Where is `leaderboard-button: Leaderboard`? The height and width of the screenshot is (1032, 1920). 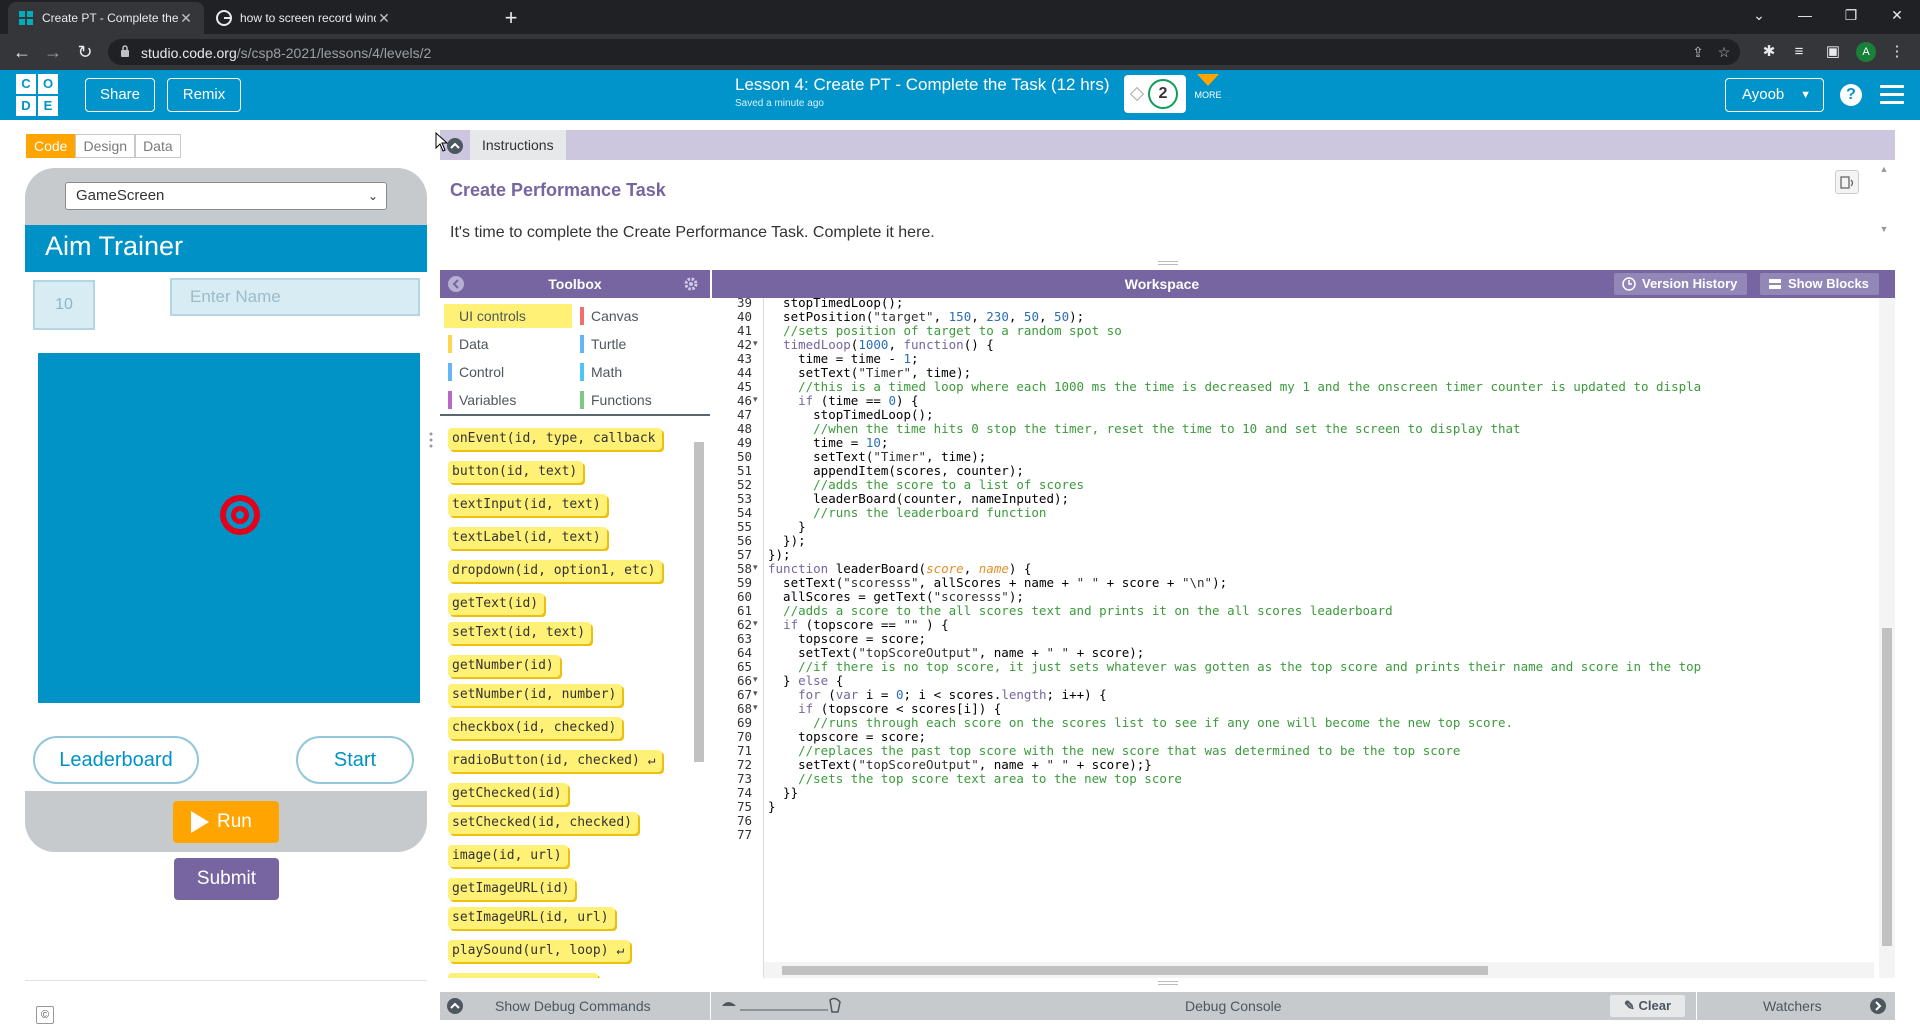
leaderboard-button: Leaderboard is located at coordinates (116, 760).